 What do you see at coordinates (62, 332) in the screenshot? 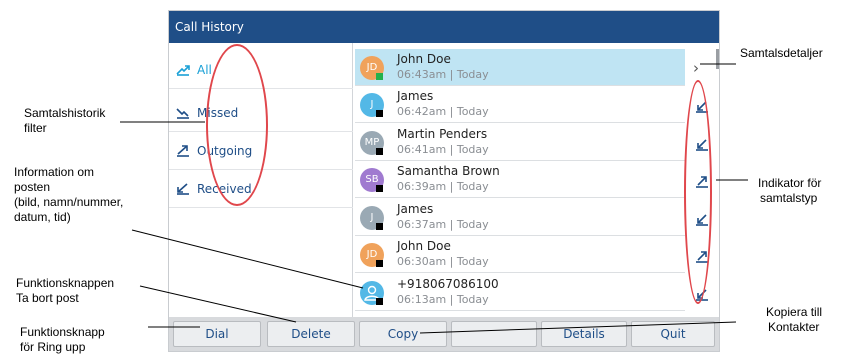
I see `dial-annotation-line1: Funktionsknapp` at bounding box center [62, 332].